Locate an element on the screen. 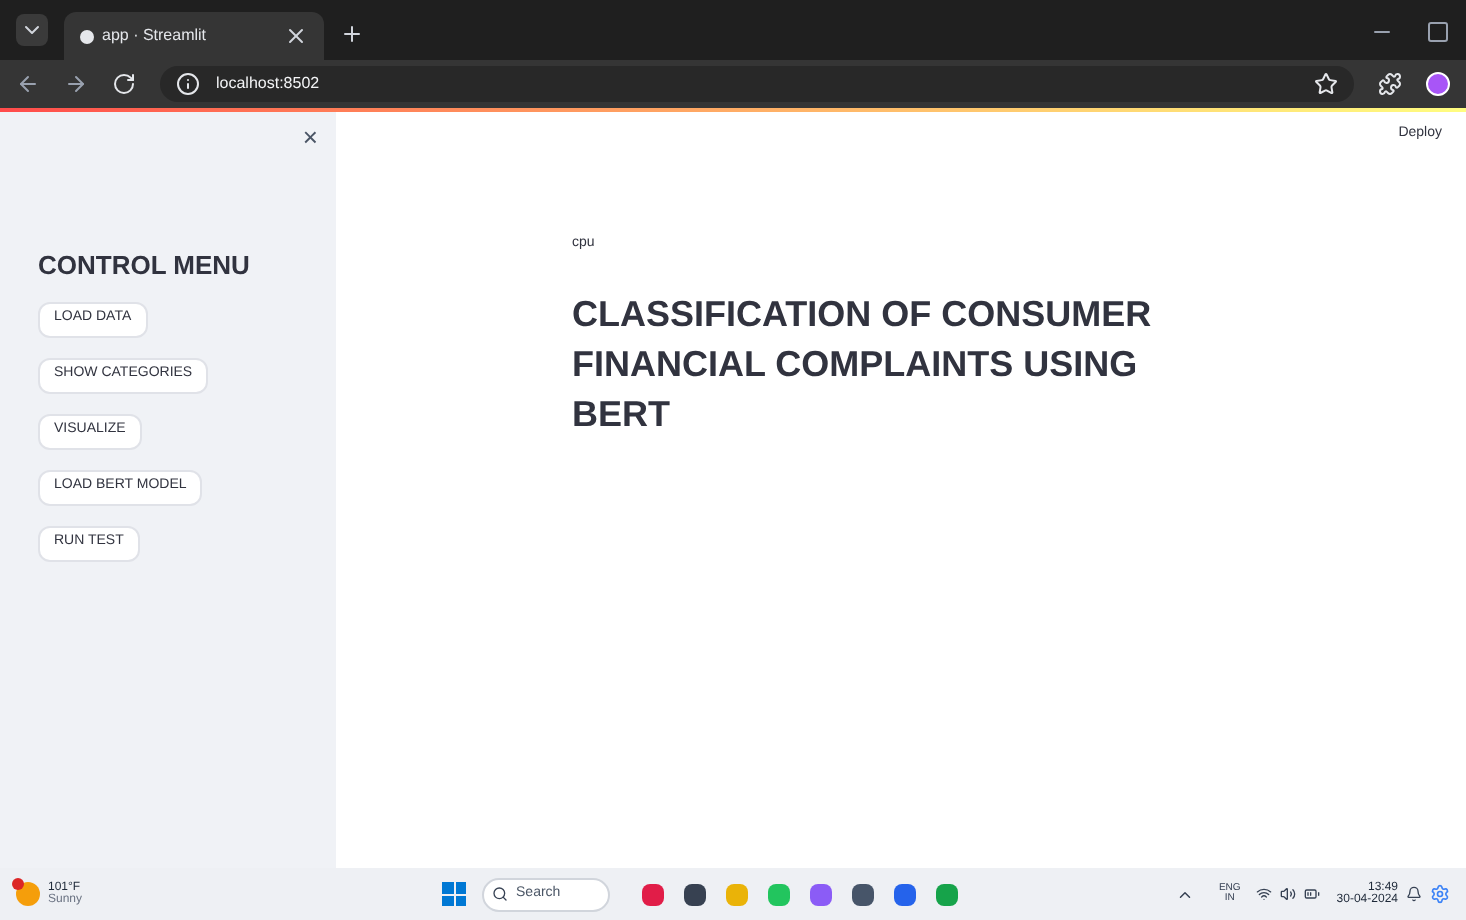 Image resolution: width=1466 pixels, height=920 pixels. weather-icon is located at coordinates (28, 894).